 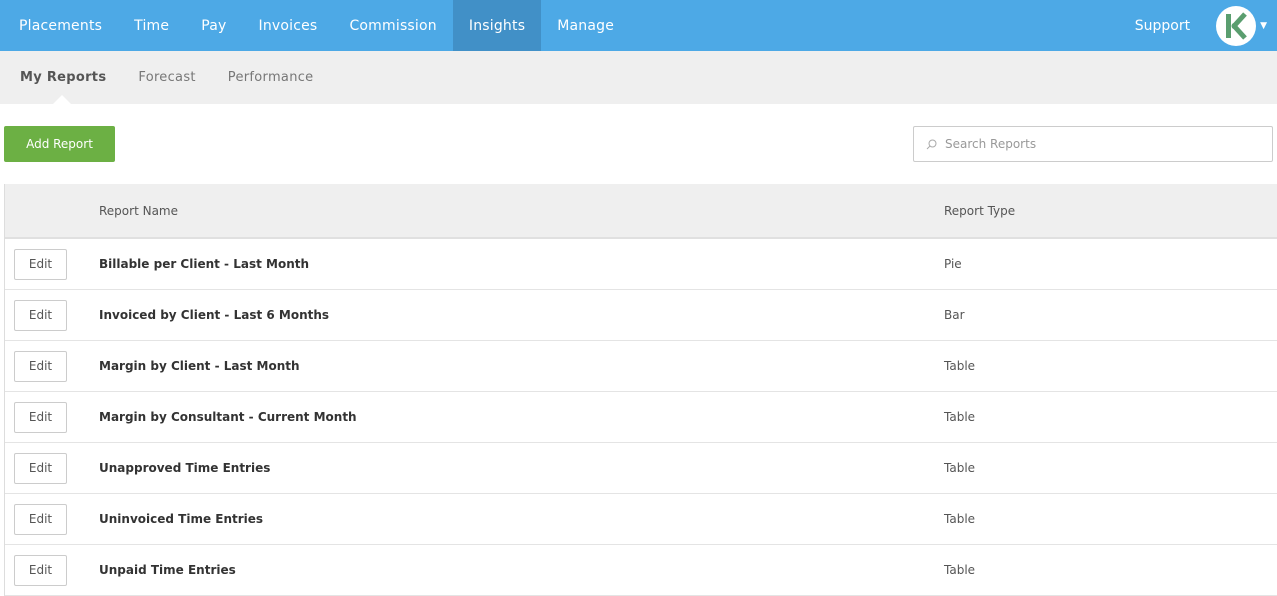 I want to click on report-name: Billable per Client - Last Month, so click(x=521, y=264).